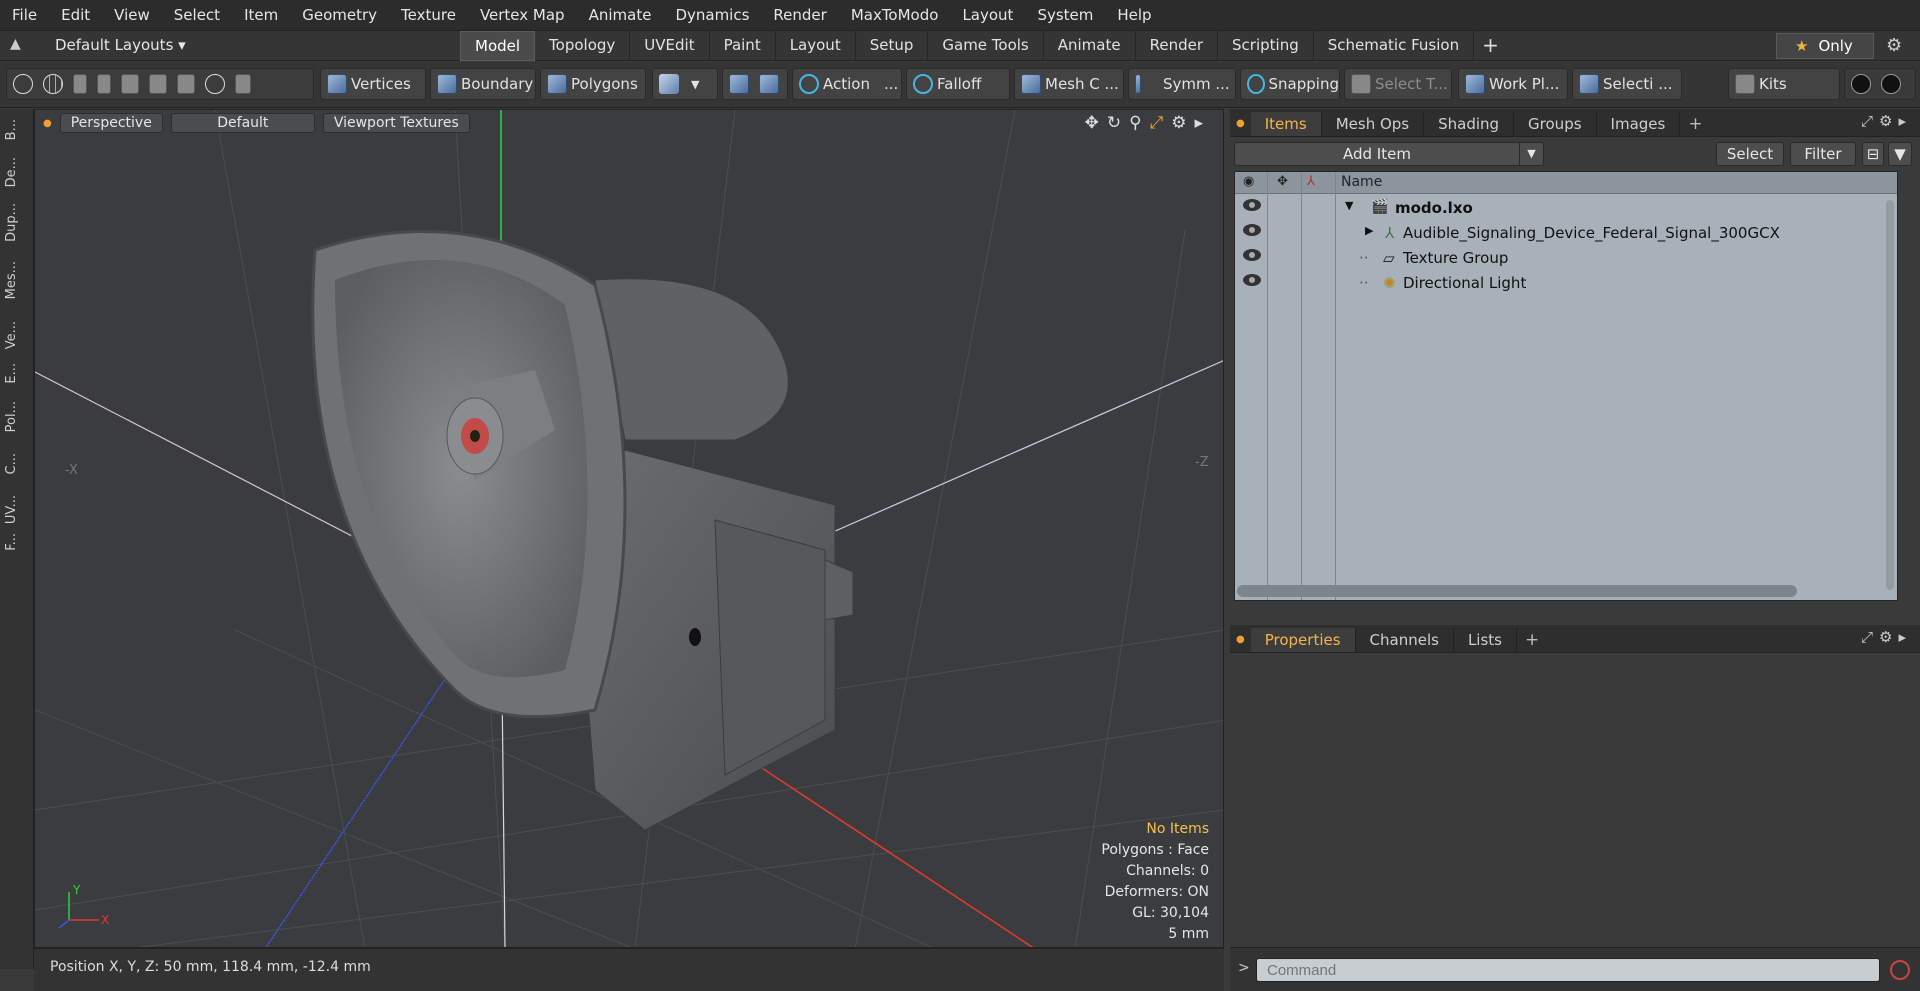  I want to click on tab-groups: Groups, so click(1555, 124).